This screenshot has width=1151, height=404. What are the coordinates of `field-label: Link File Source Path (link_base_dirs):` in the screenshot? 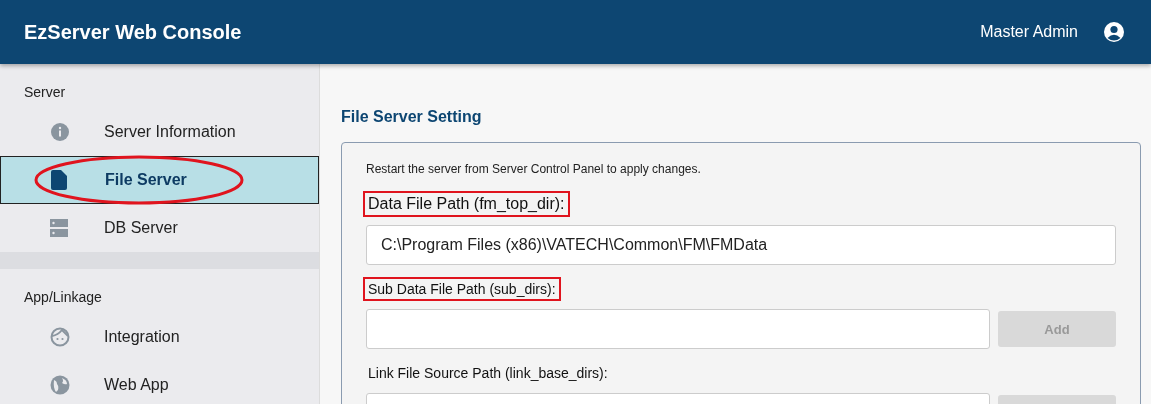 It's located at (488, 373).